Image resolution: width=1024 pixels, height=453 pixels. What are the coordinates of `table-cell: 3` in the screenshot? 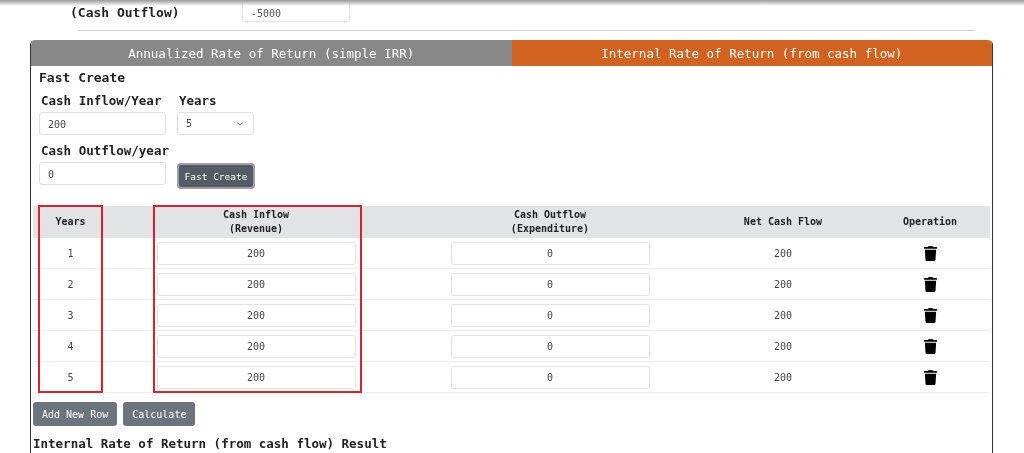 It's located at (70, 315).